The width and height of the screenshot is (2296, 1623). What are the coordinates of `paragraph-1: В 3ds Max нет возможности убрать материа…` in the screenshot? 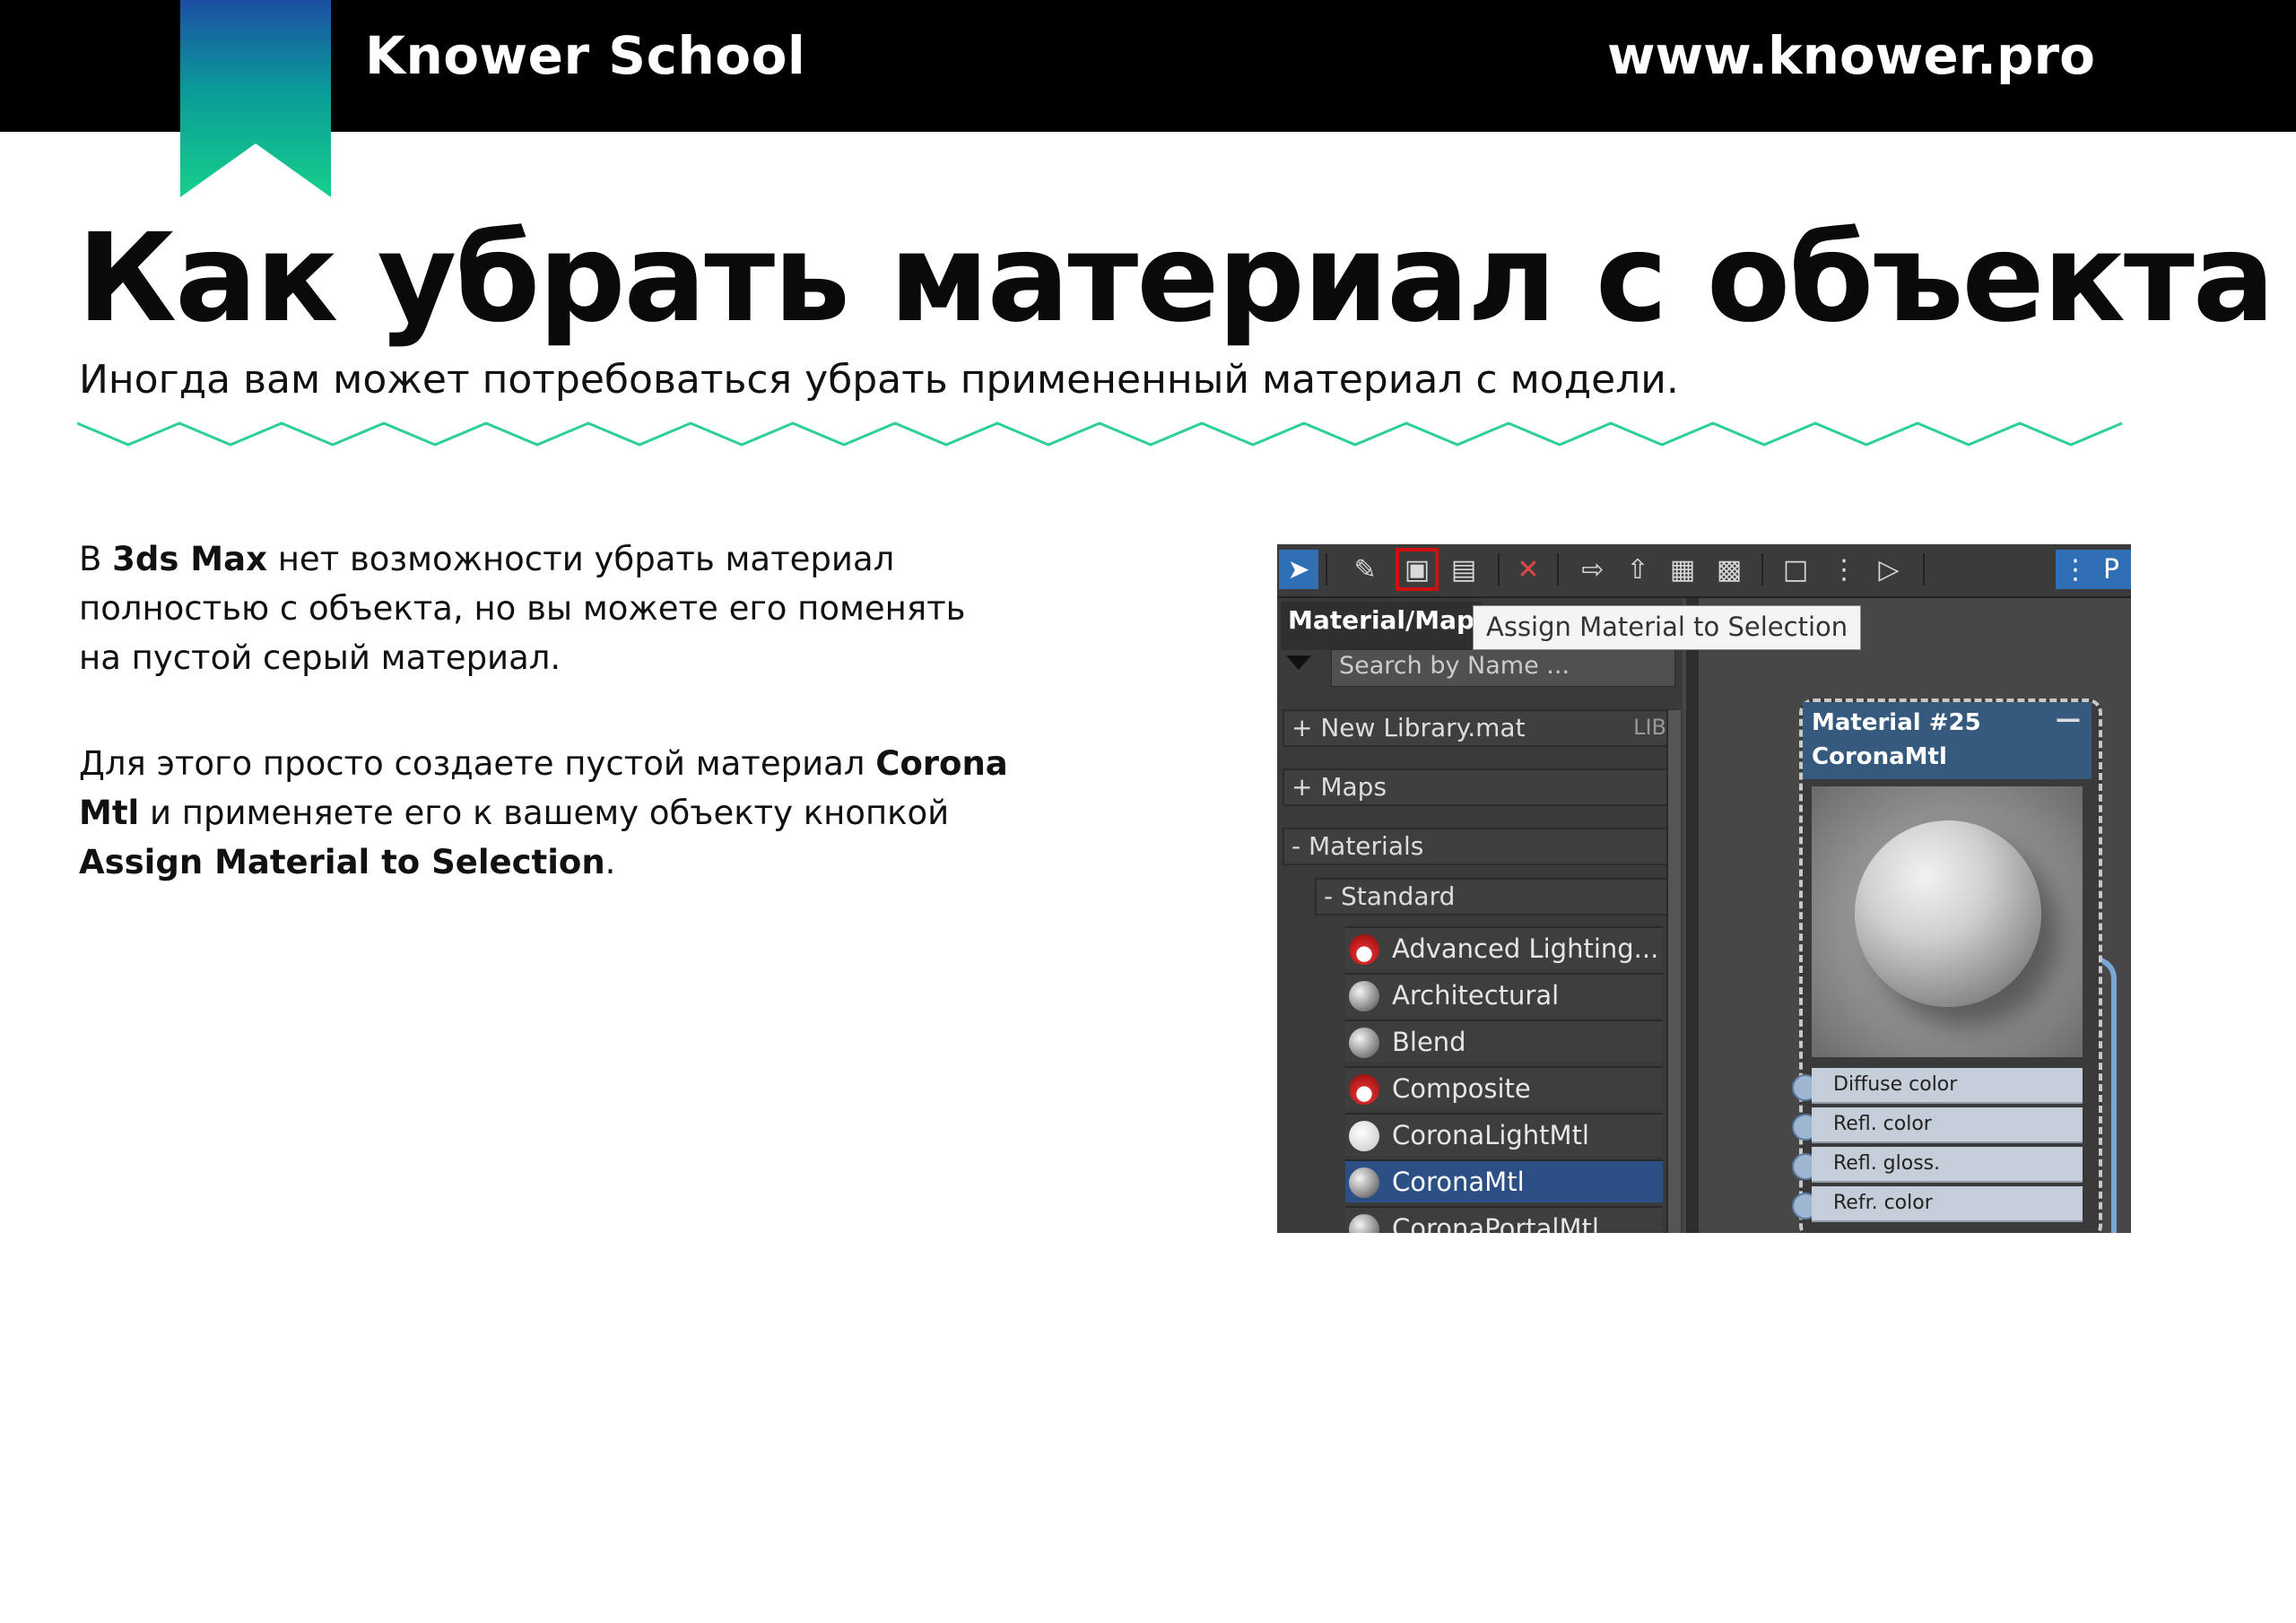 It's located at (545, 608).